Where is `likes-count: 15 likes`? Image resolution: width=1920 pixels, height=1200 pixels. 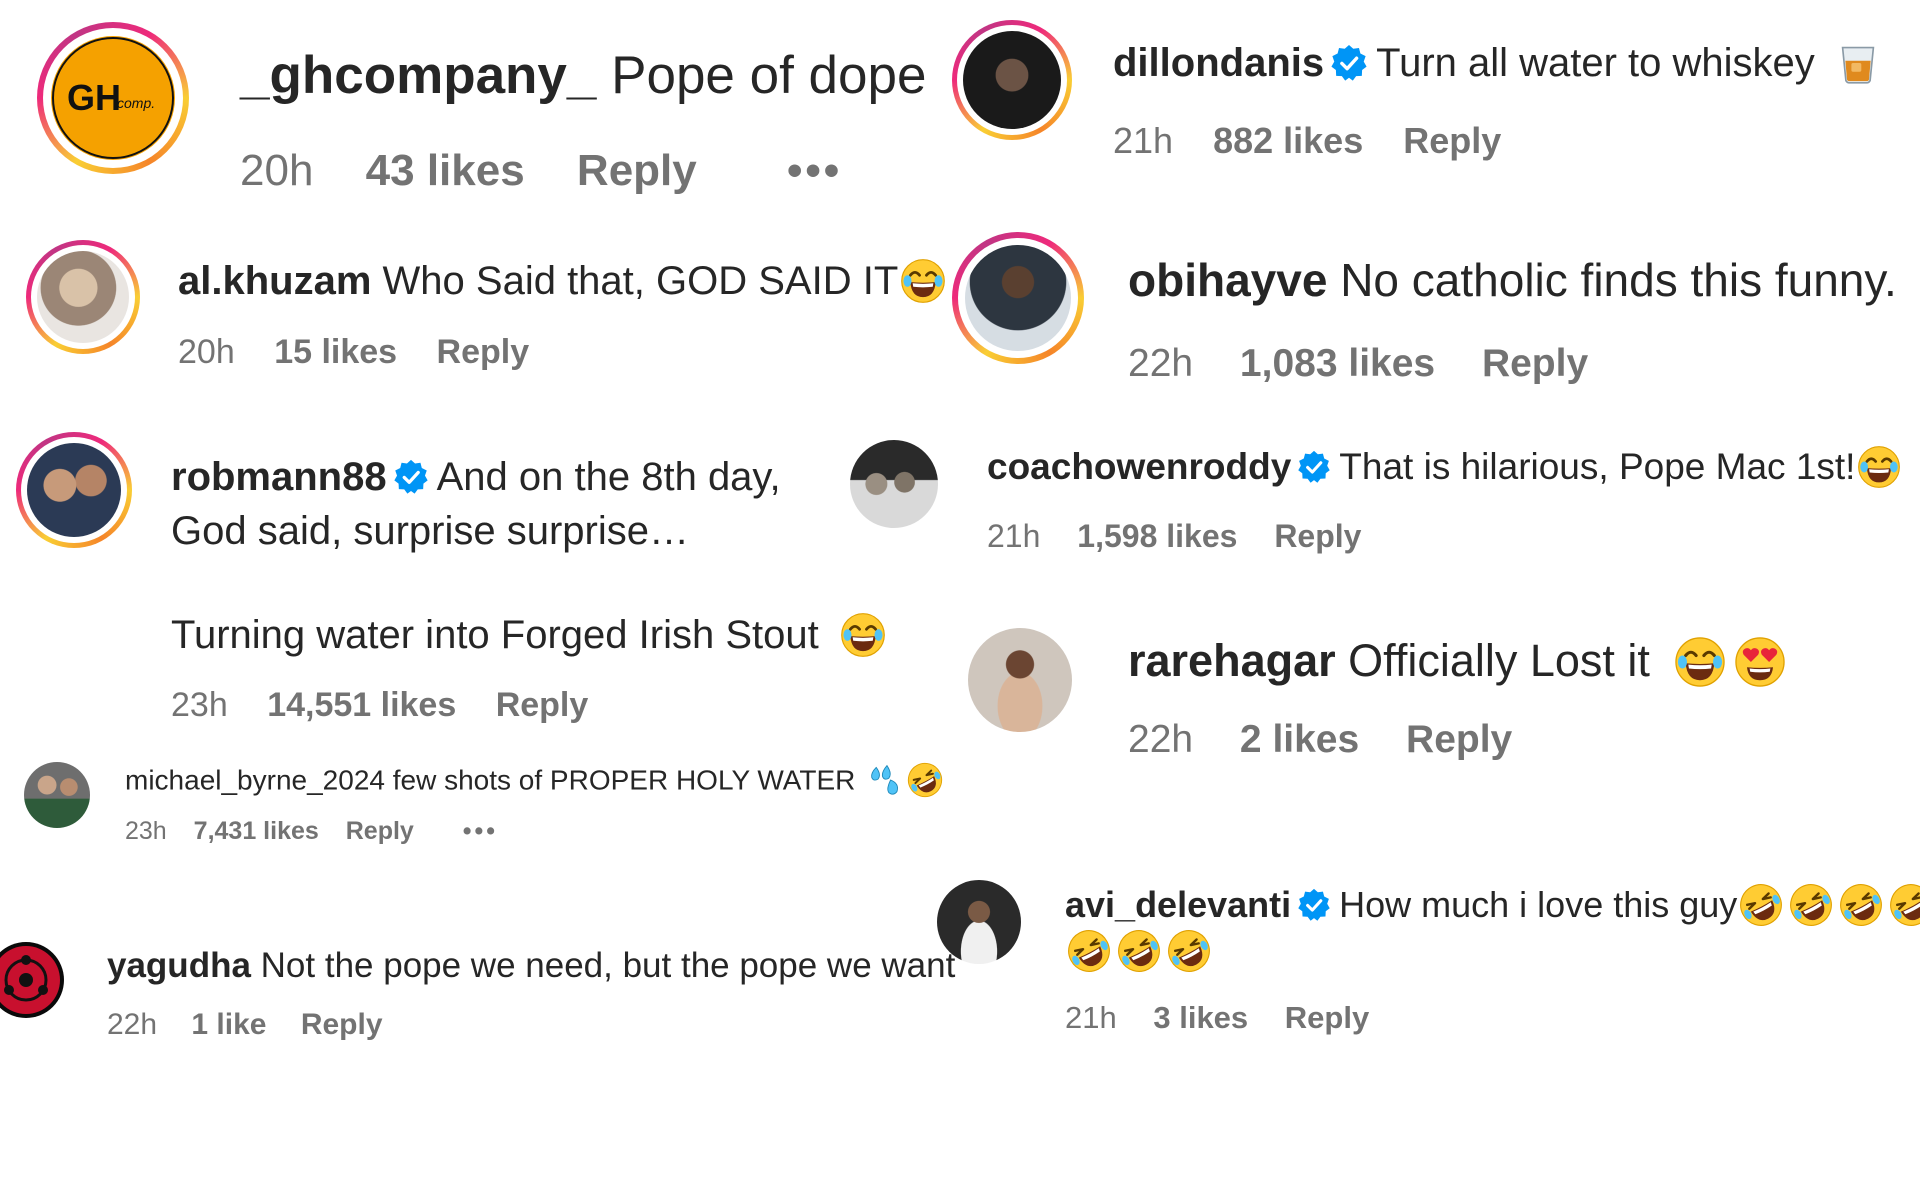
likes-count: 15 likes is located at coordinates (335, 352).